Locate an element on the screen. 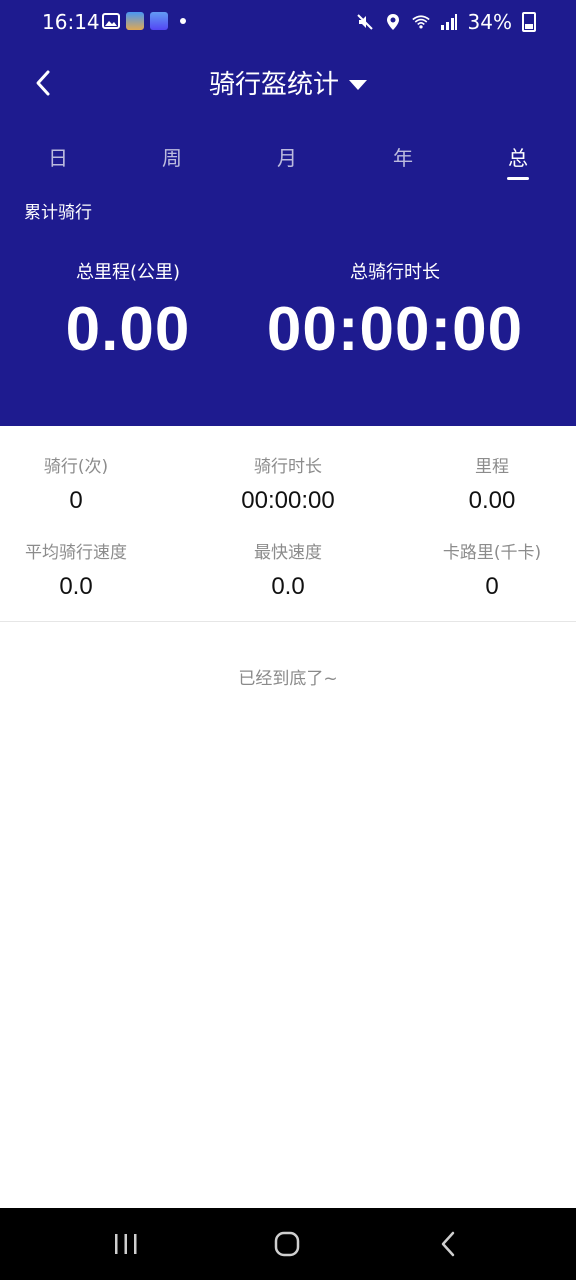 The width and height of the screenshot is (576, 1280). wifi-icon is located at coordinates (420, 22).